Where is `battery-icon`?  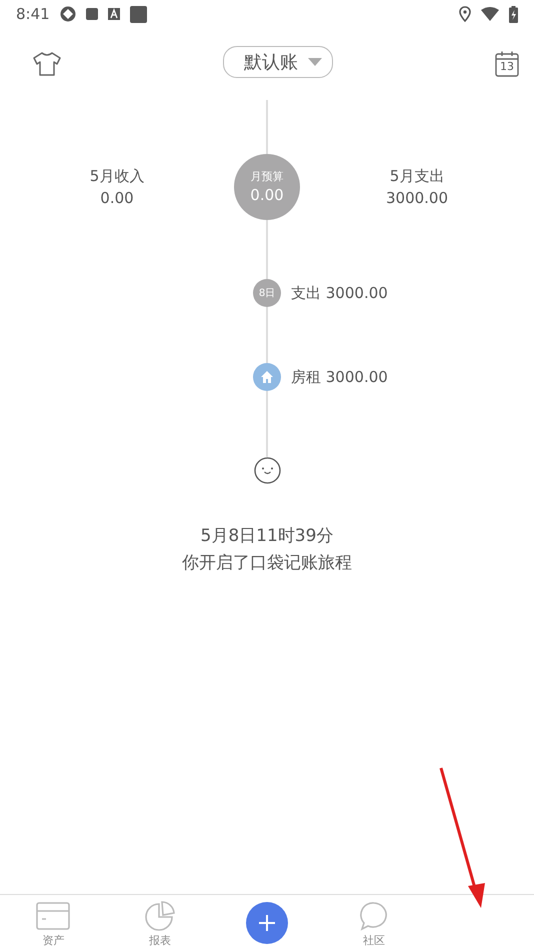 battery-icon is located at coordinates (513, 14).